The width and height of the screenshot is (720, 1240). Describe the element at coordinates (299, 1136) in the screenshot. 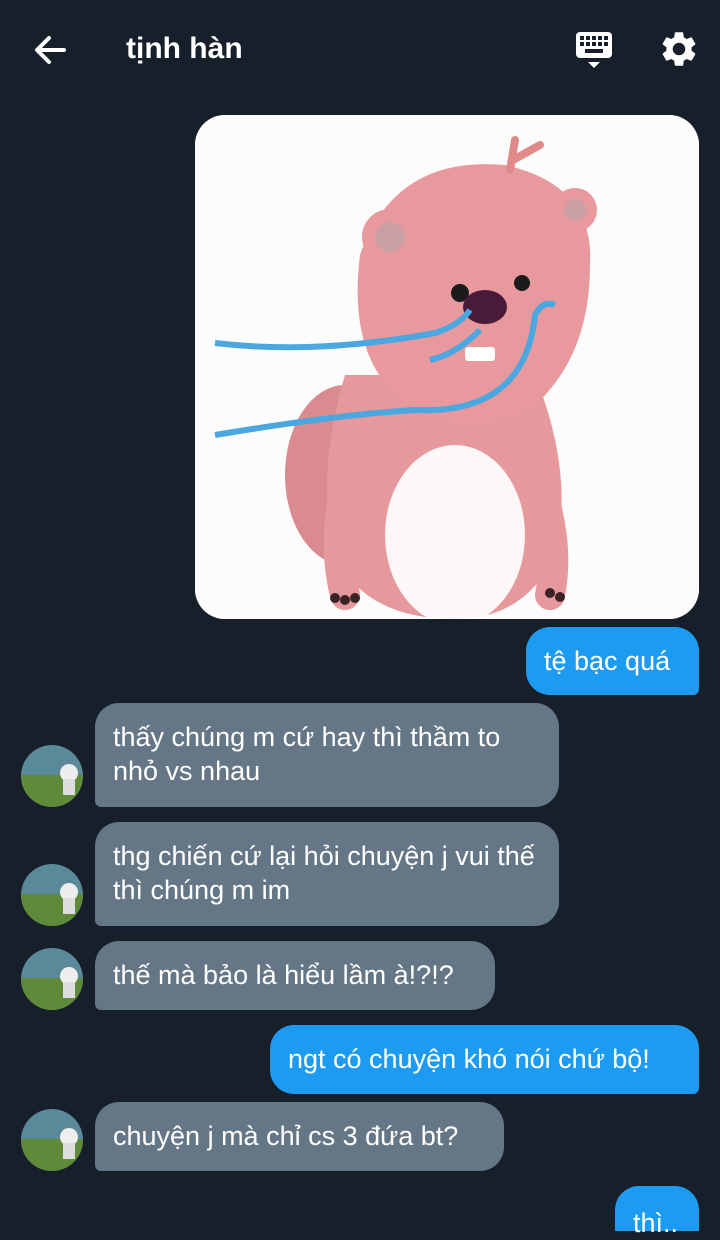

I see `incoming-message: chuyện j mà chỉ cs 3 đứa bt?` at that location.